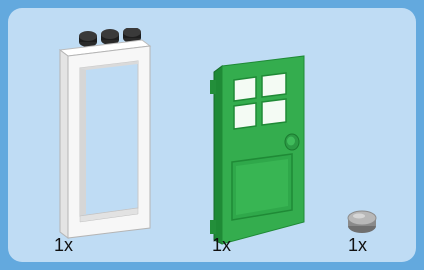 The width and height of the screenshot is (424, 270). Describe the element at coordinates (222, 245) in the screenshot. I see `door-quantity: 1x` at that location.